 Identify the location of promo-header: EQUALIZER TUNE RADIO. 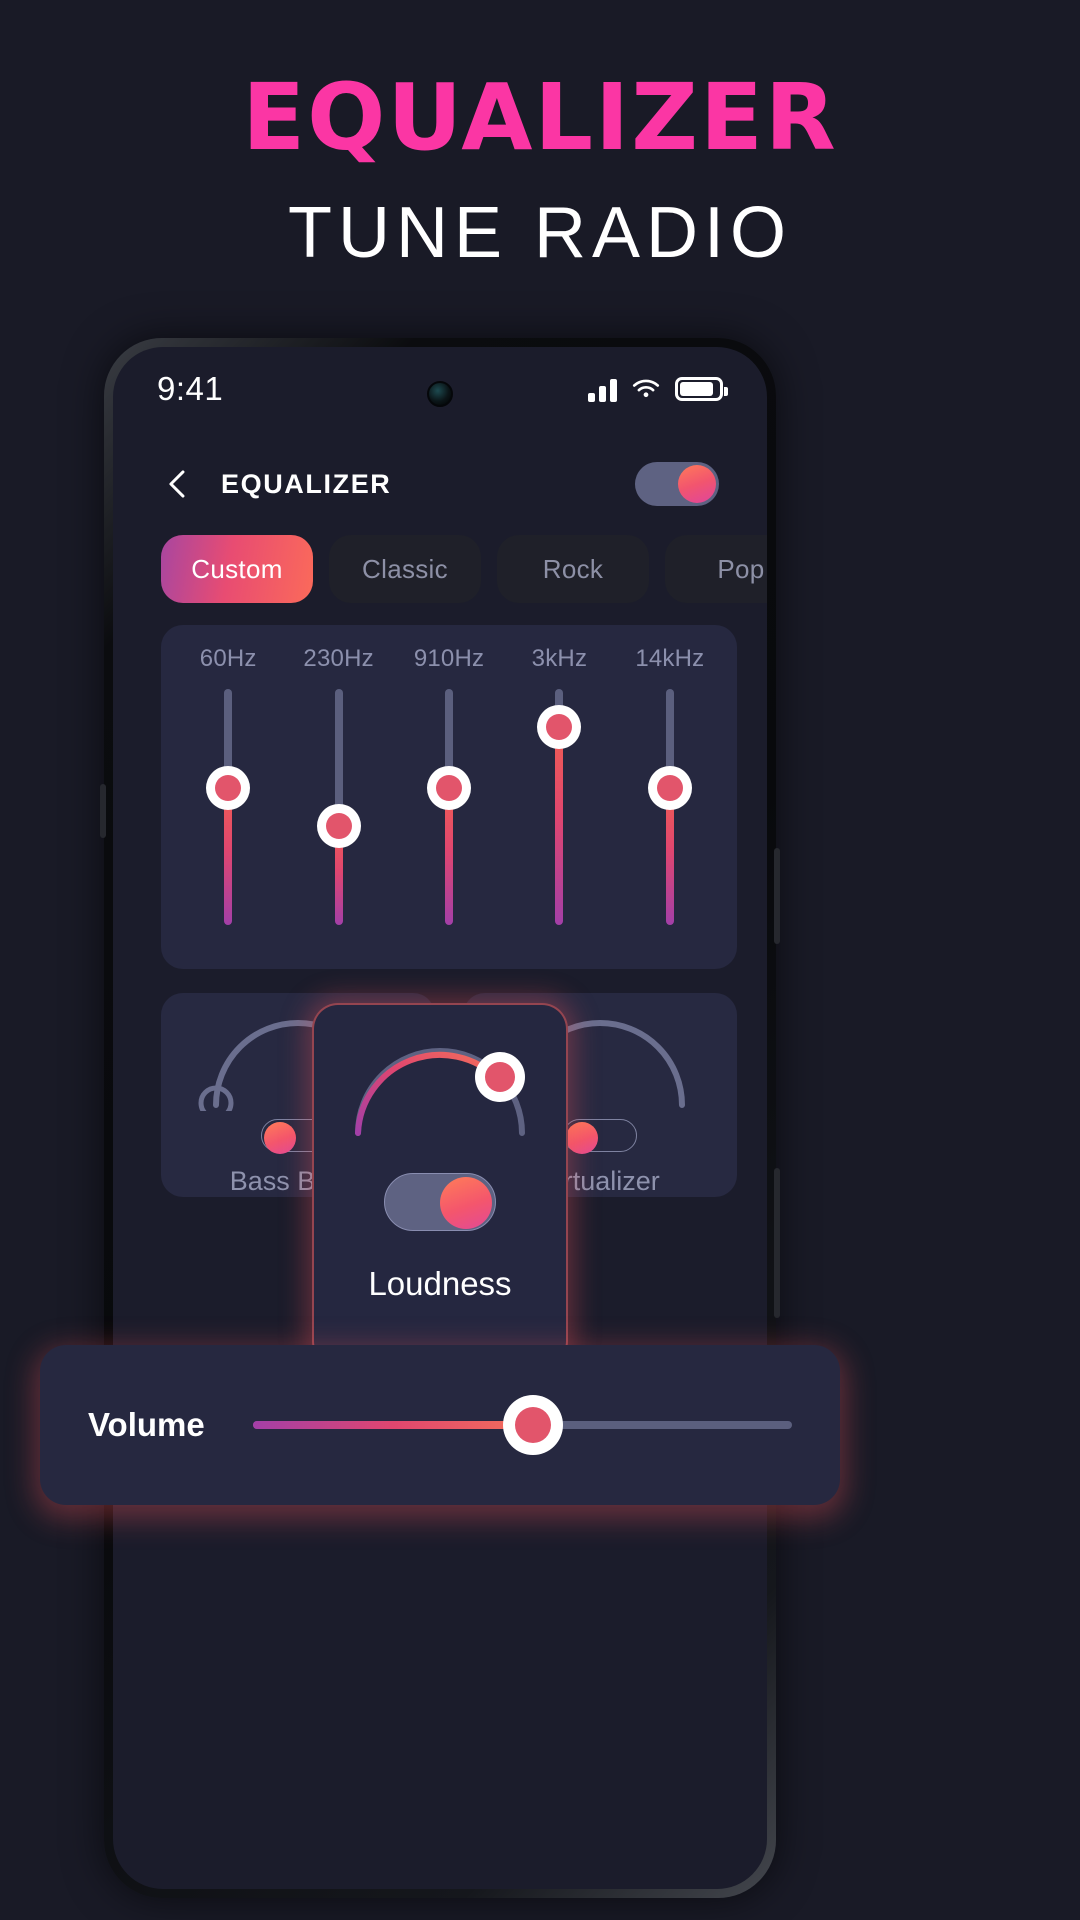
(540, 137).